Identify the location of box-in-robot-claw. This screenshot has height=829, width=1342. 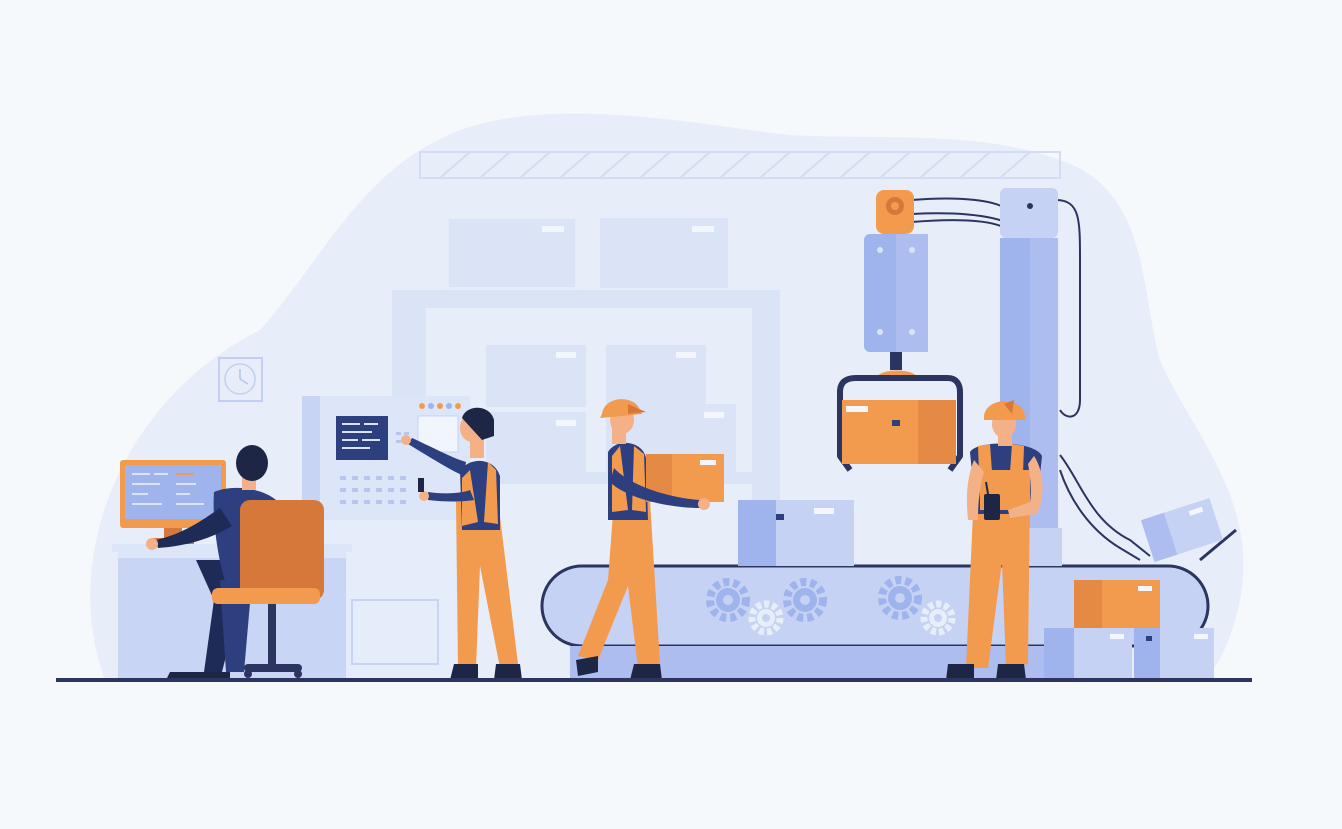
(899, 432).